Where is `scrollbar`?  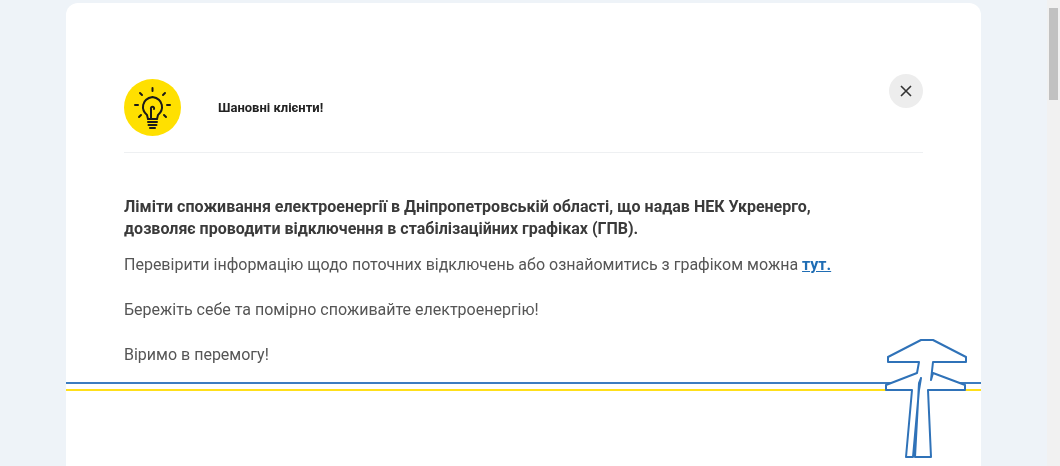
scrollbar is located at coordinates (1053, 233).